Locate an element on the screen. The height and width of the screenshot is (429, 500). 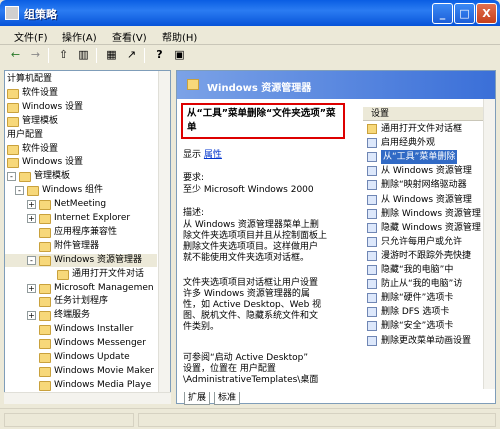
setting-item: 通用打开文件对话框 is located at coordinates (429, 129).